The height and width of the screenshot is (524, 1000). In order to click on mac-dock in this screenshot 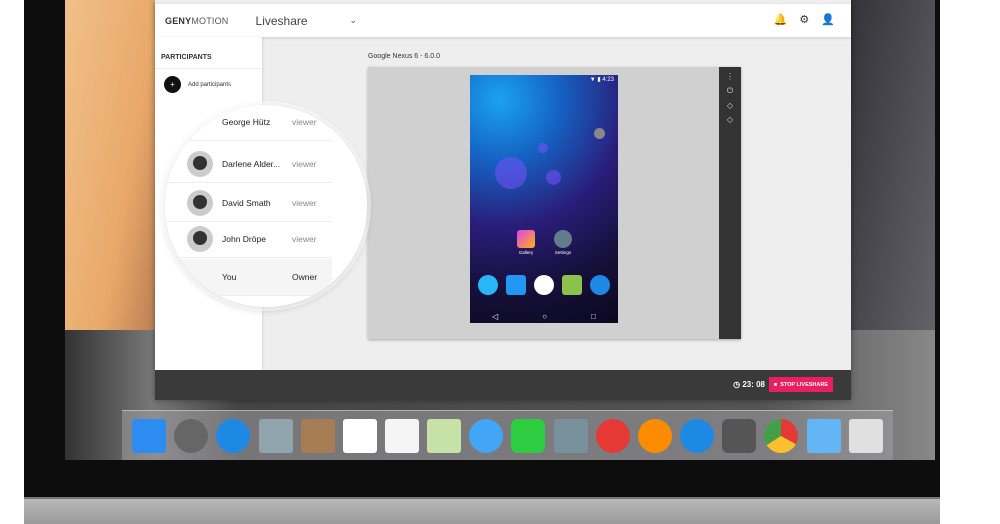, I will do `click(507, 435)`.